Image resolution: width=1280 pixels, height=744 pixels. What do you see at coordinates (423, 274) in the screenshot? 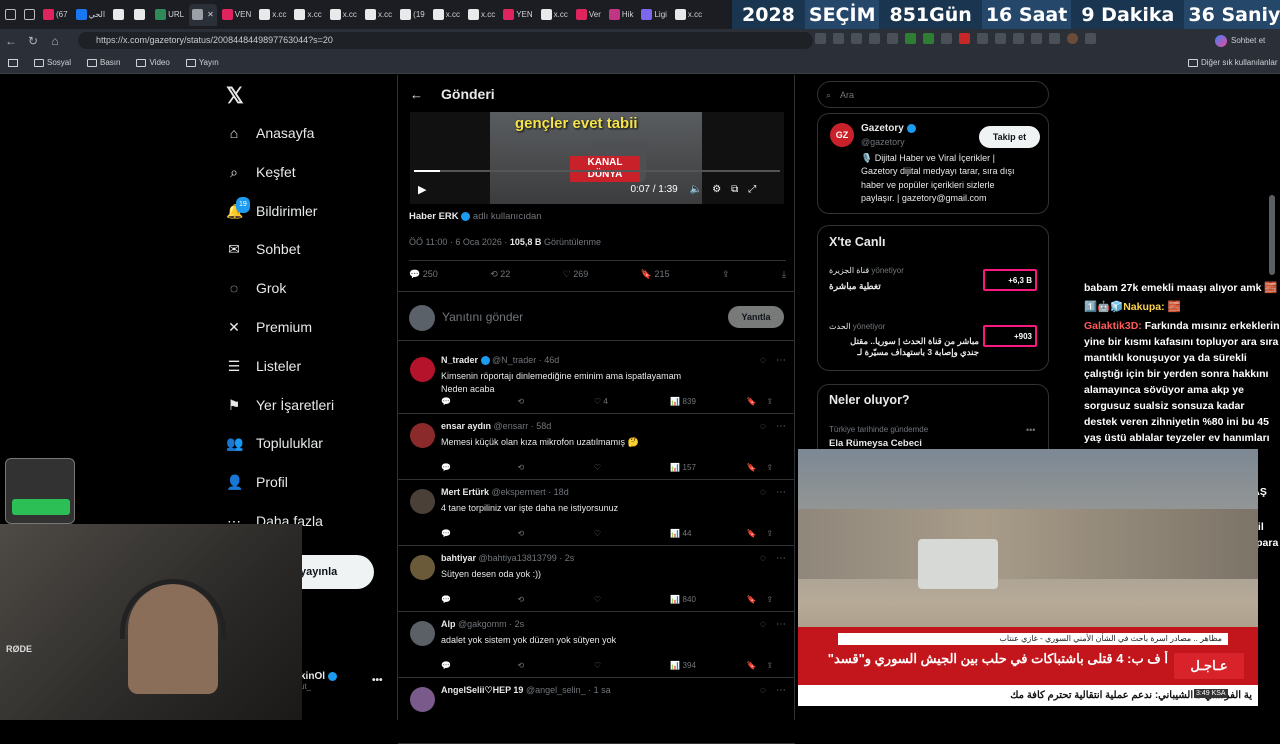
I see `reply-action: 💬 250` at bounding box center [423, 274].